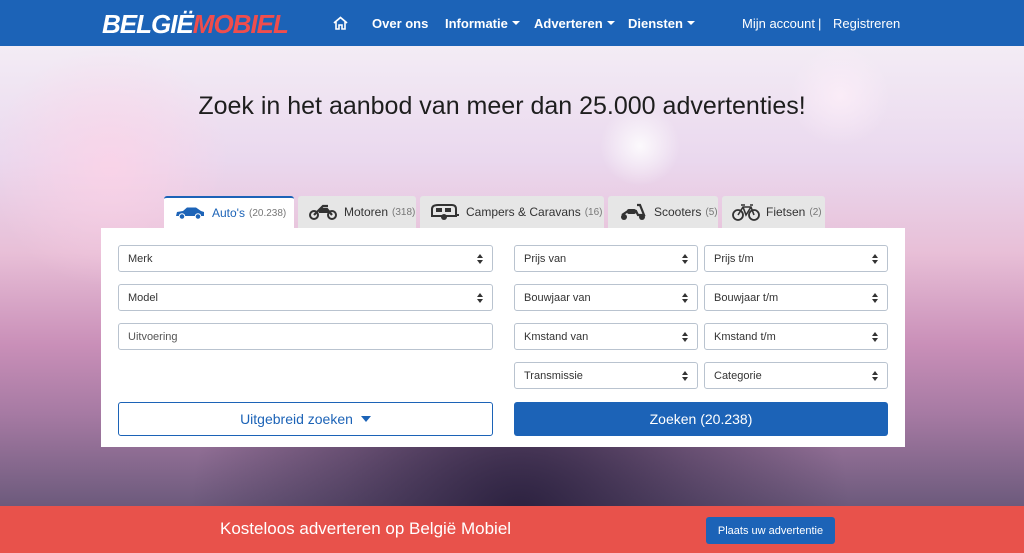 This screenshot has height=553, width=1024. Describe the element at coordinates (400, 23) in the screenshot. I see `nav-over-ons: Over ons` at that location.